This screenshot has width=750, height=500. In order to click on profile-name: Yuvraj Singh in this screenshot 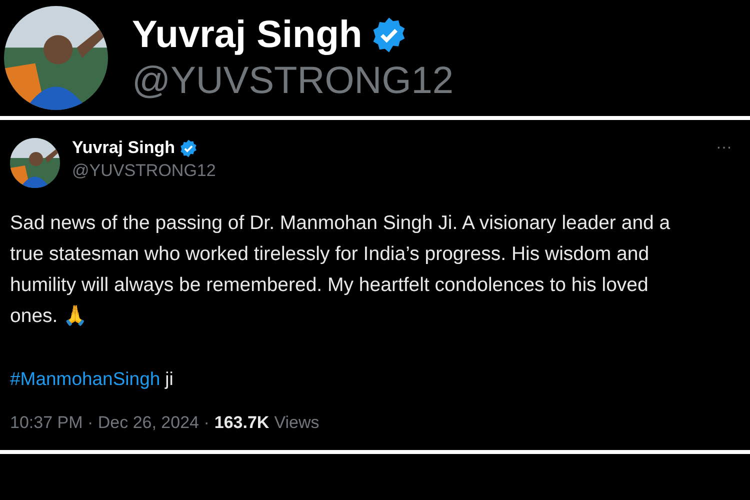, I will do `click(247, 35)`.